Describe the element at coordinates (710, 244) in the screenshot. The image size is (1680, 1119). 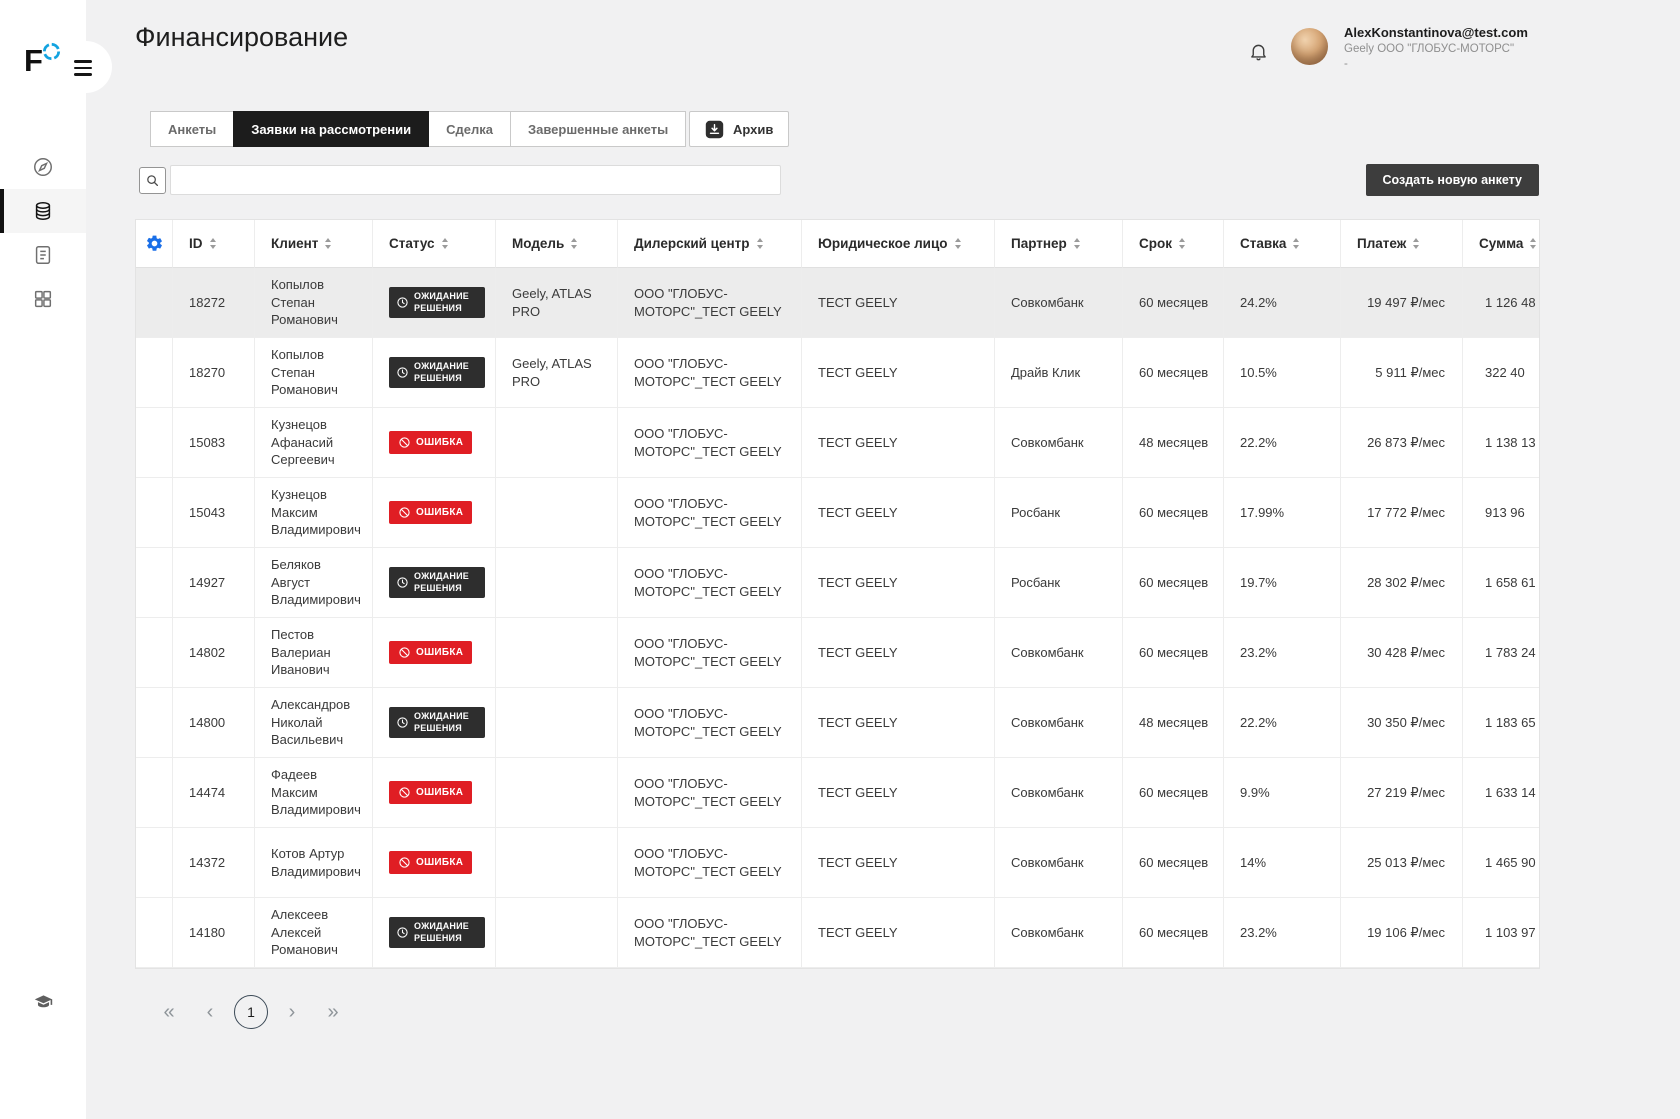
I see `column-header-dealer: Дилерский центр` at that location.